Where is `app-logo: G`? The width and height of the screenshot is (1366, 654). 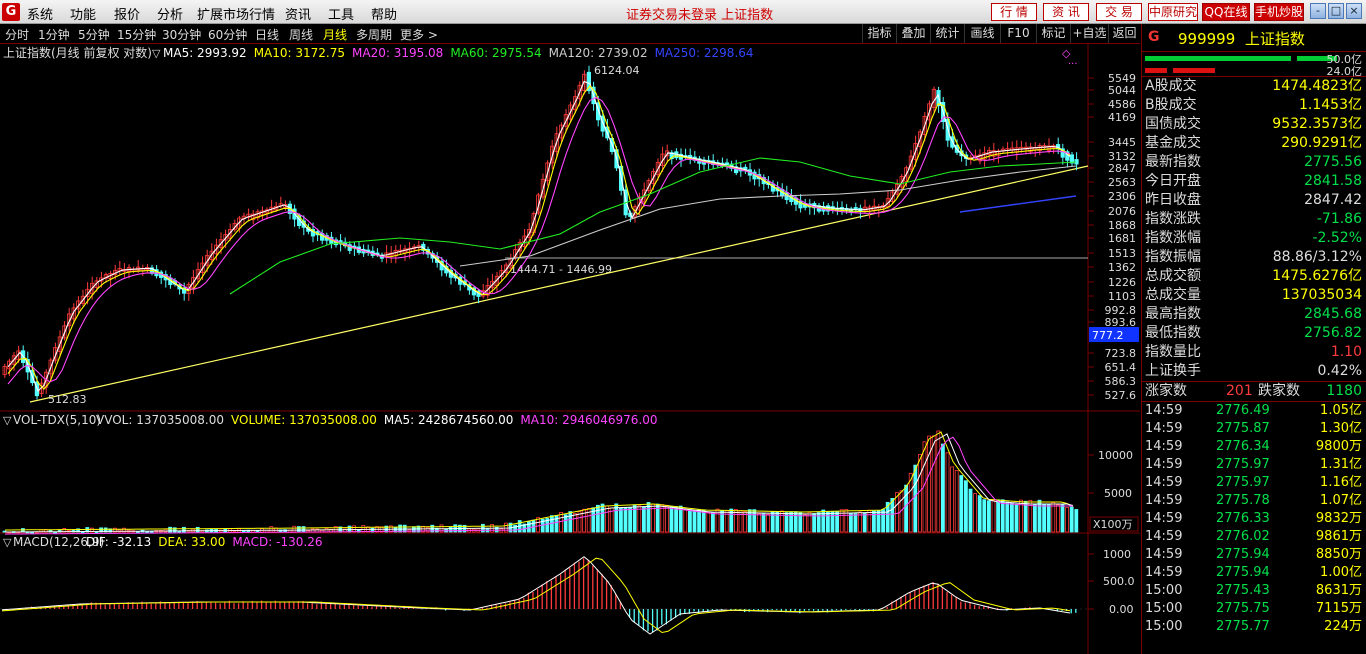 app-logo: G is located at coordinates (11, 12).